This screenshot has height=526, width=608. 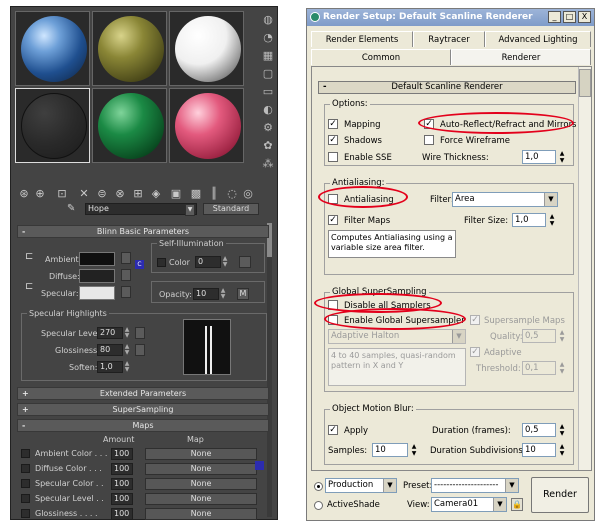 I want to click on enable-sse-checkbox, so click(x=333, y=157).